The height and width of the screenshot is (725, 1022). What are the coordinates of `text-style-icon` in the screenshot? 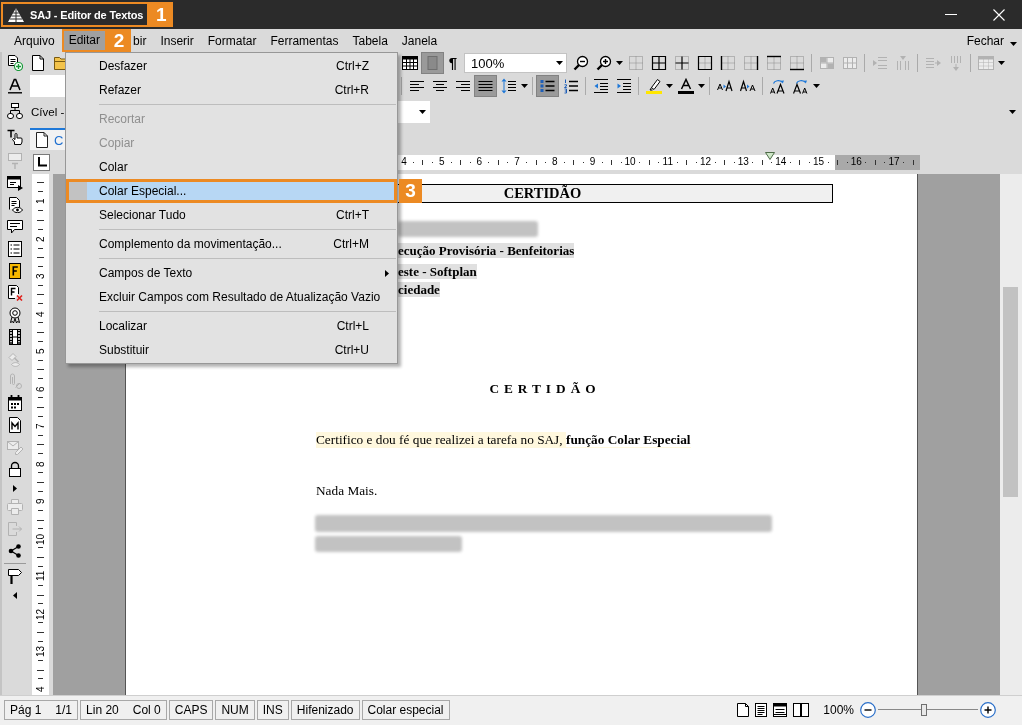 It's located at (15, 86).